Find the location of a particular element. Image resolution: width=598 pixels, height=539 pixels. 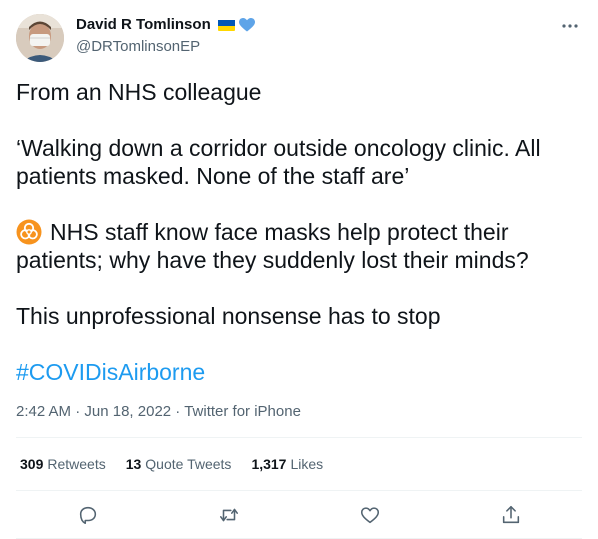

quote-tweets-stat: 13 Quote Tweets is located at coordinates (179, 464).